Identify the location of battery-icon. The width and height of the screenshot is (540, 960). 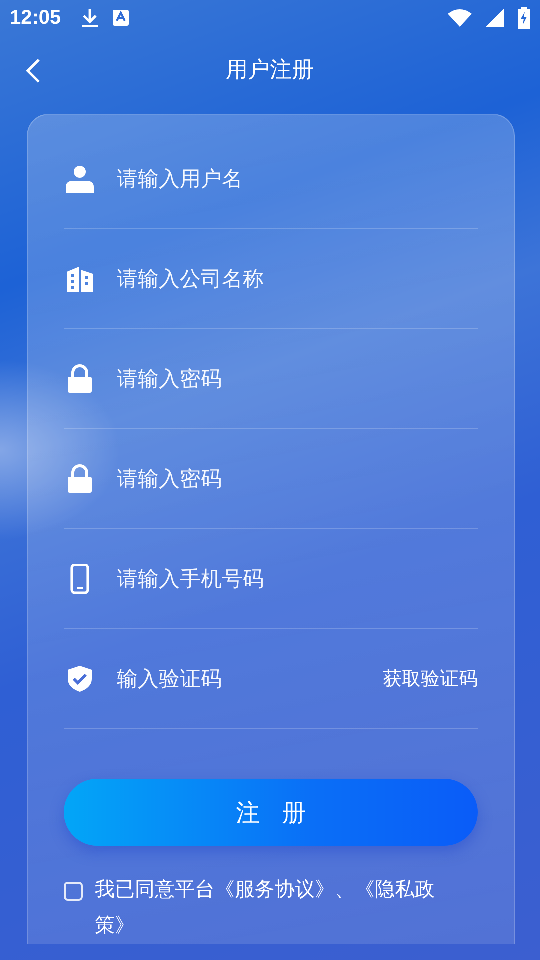
(524, 18).